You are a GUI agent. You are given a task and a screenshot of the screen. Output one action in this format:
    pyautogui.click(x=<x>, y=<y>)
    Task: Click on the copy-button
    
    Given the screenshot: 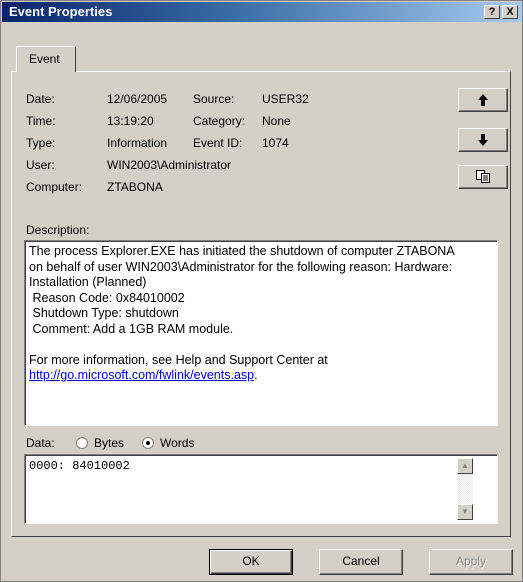 What is the action you would take?
    pyautogui.click(x=483, y=177)
    